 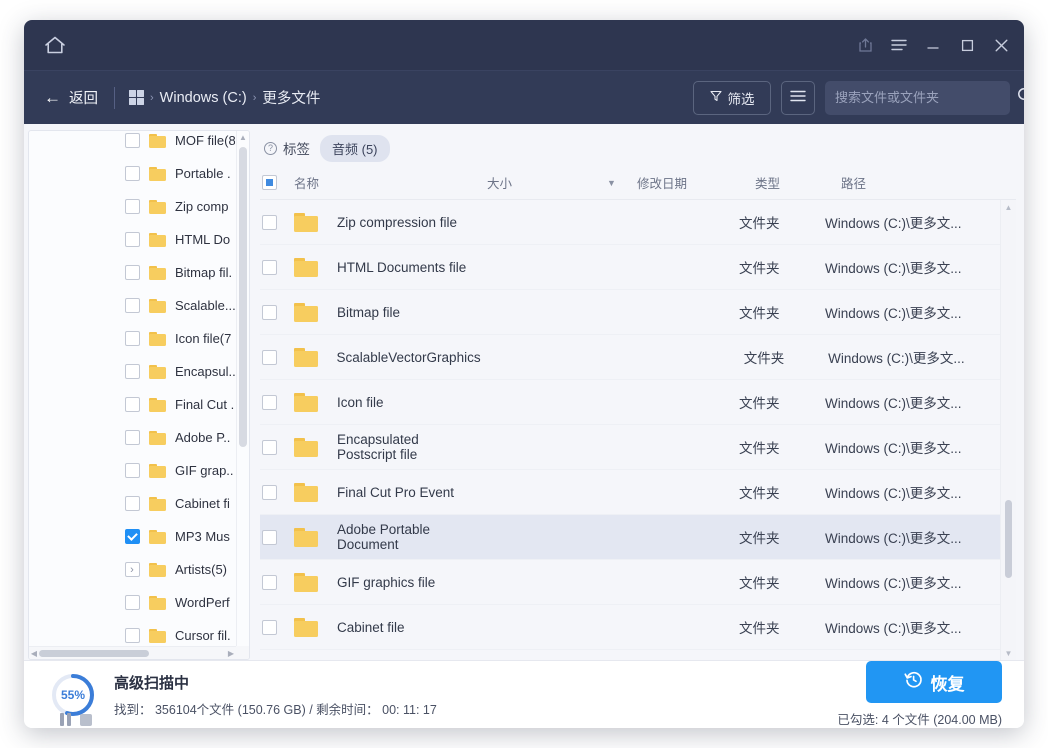 I want to click on maximize-button, so click(x=967, y=45).